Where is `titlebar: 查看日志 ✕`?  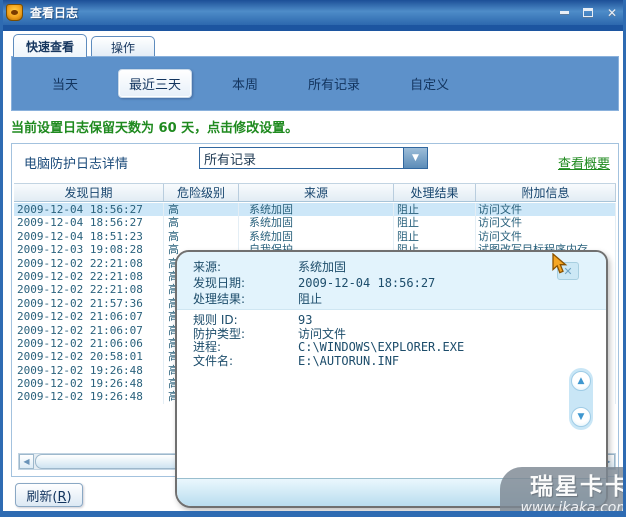
titlebar: 查看日志 ✕ is located at coordinates (313, 12).